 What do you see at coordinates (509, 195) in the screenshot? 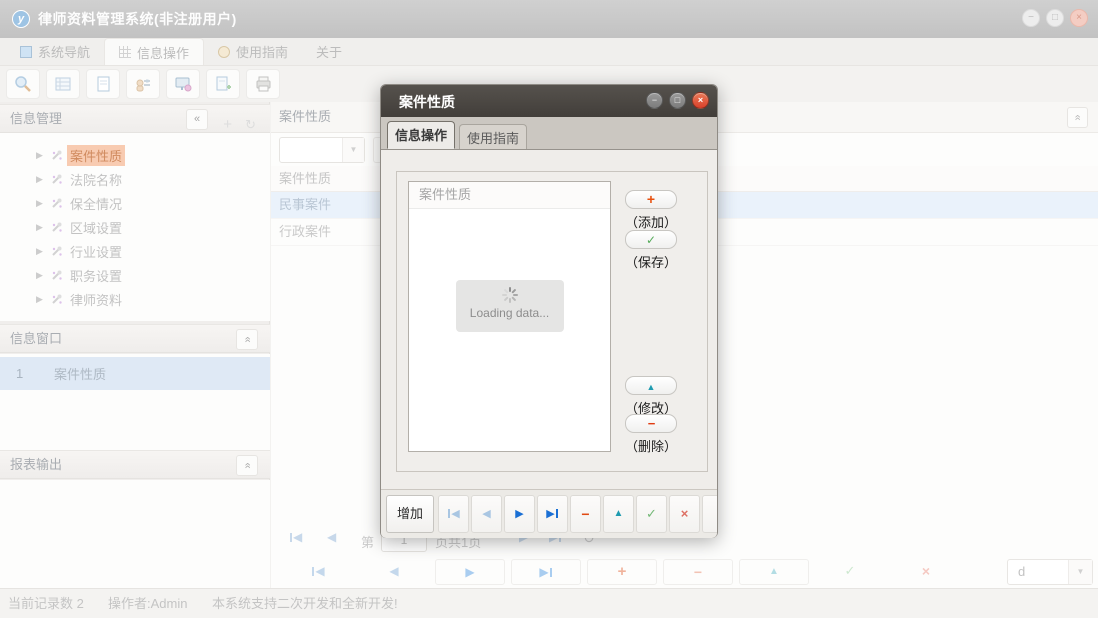
I see `list-column-header: 案件性质` at bounding box center [509, 195].